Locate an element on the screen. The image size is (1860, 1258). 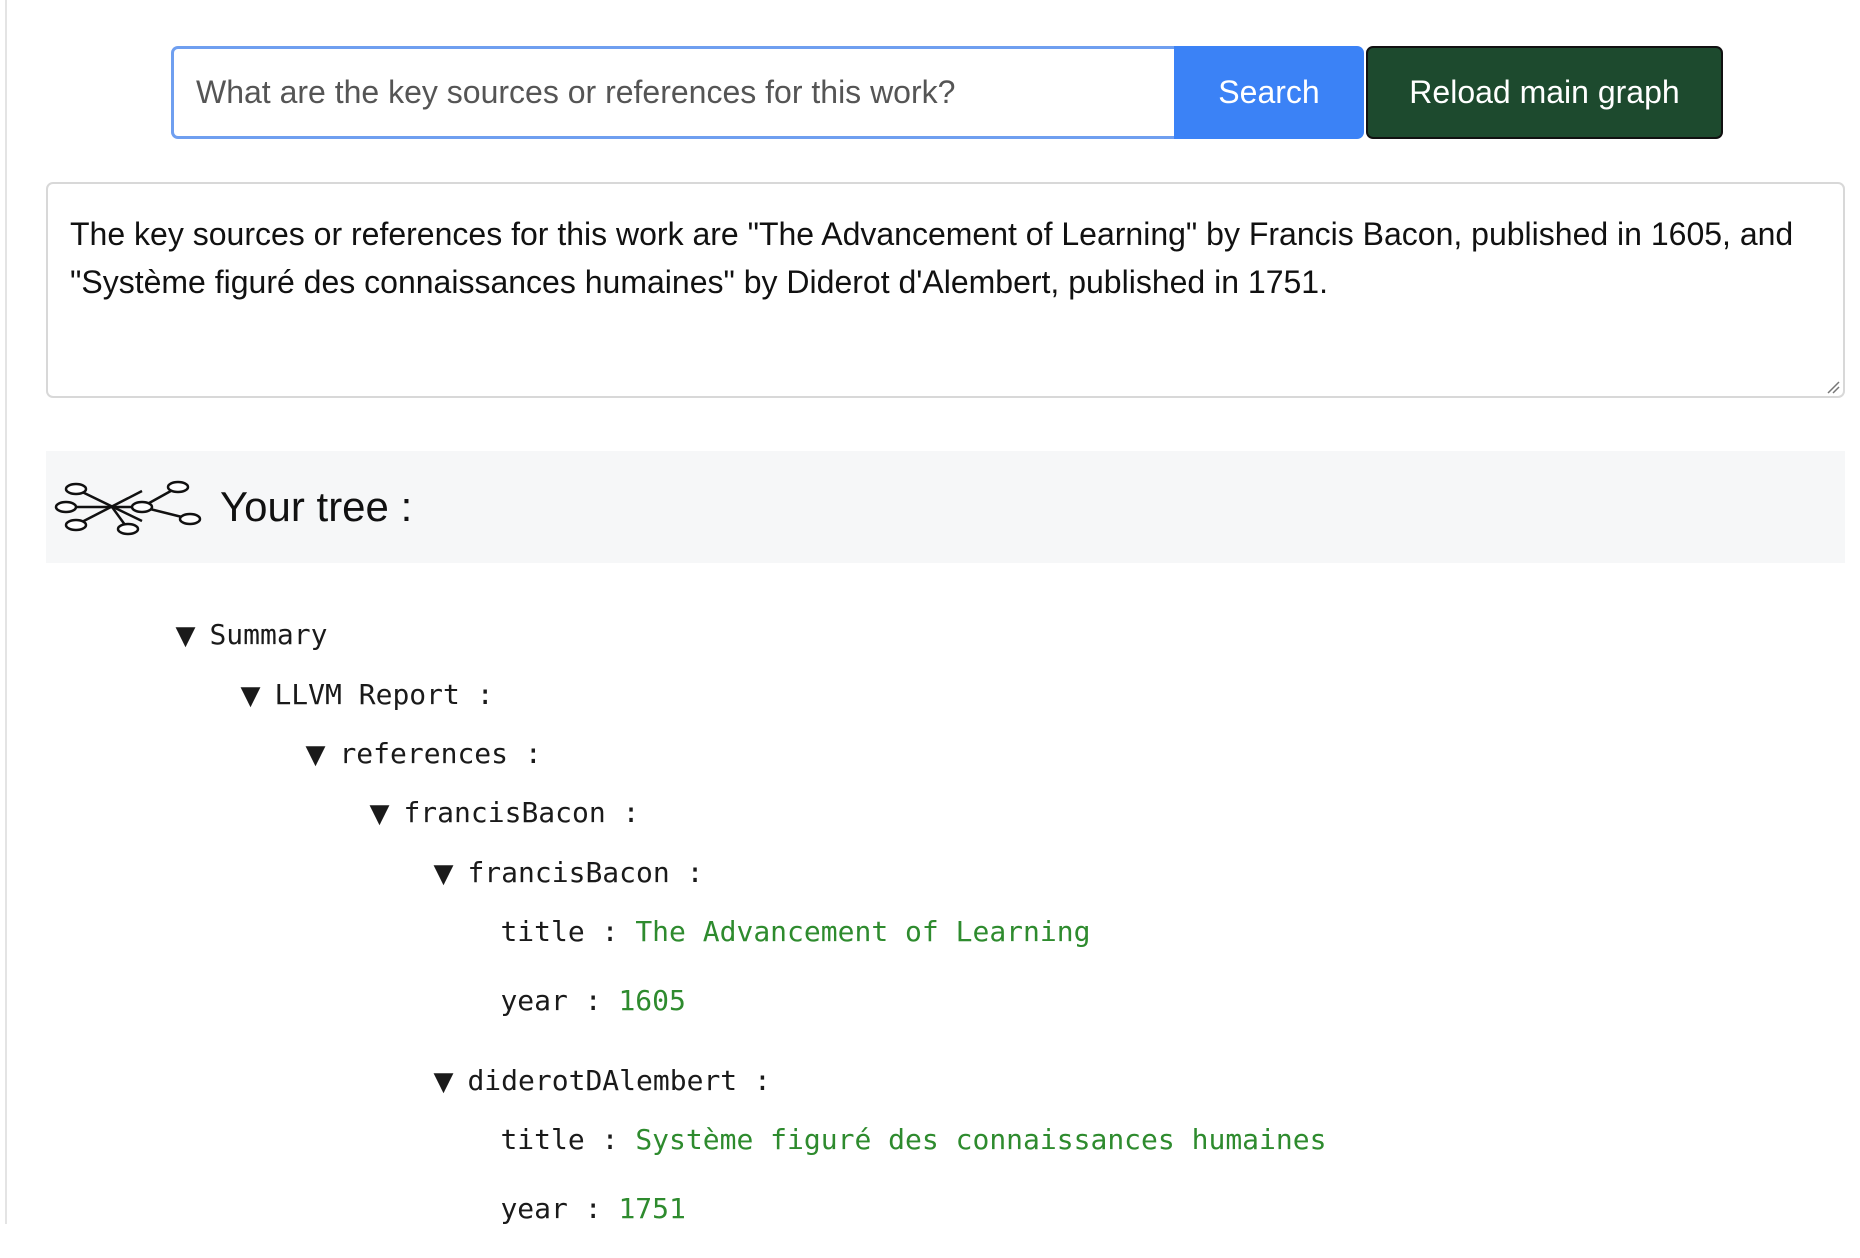
search-bar: Search Reload main graph is located at coordinates (947, 92).